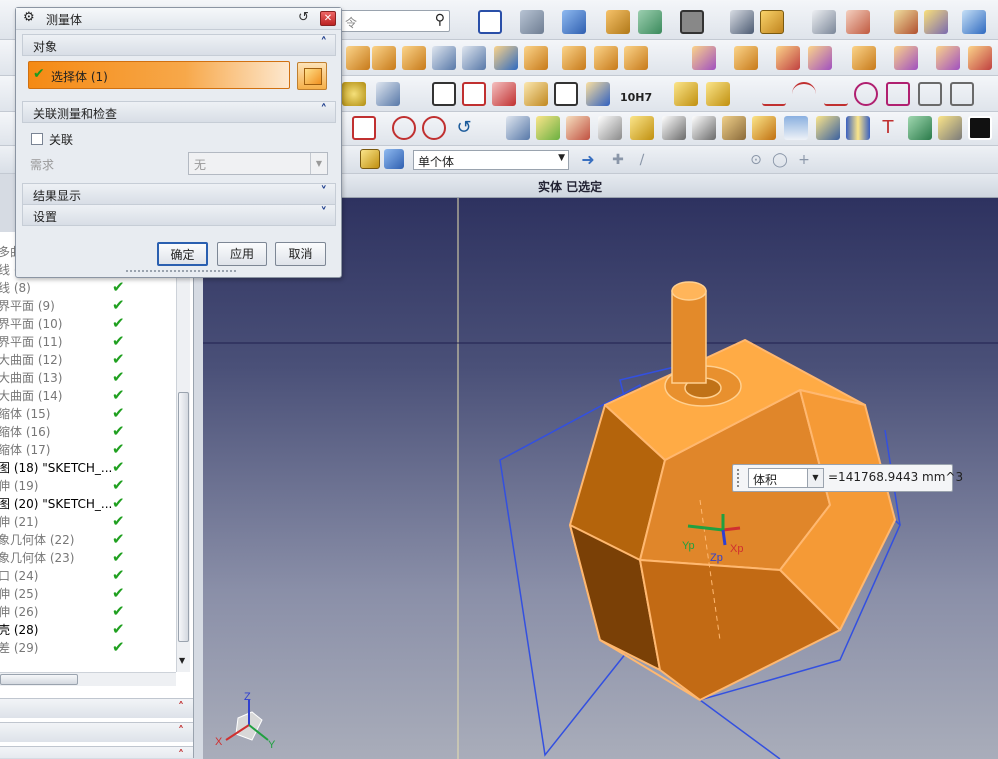  I want to click on scrollbar-thumb, so click(183, 517).